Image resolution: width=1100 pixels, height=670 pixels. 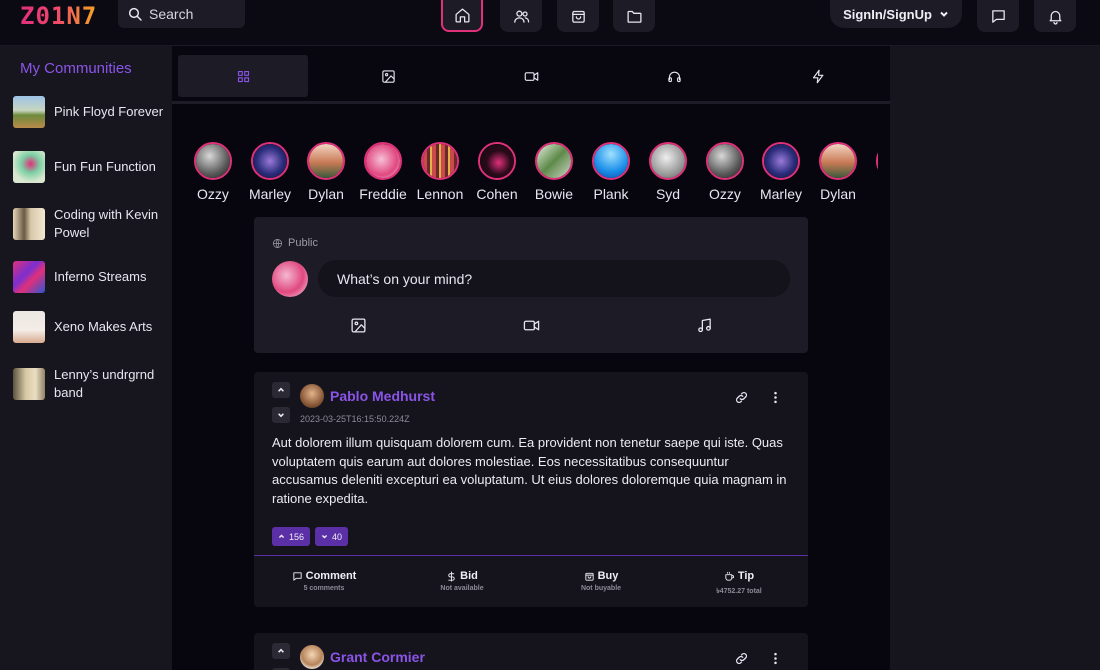 I want to click on signin-label: SignIn/SignUp, so click(x=887, y=14).